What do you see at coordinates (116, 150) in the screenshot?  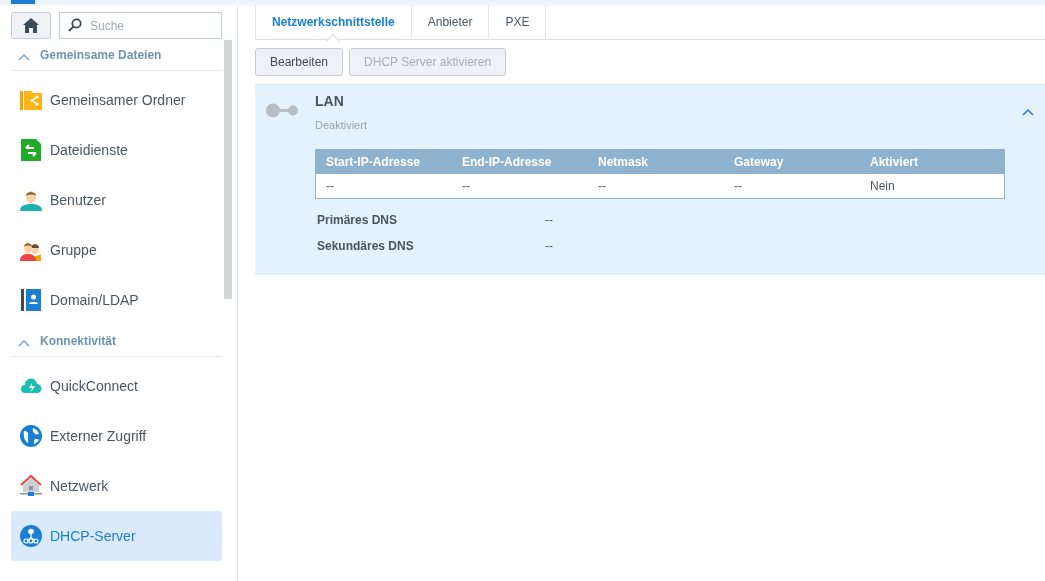 I see `sidebar-item: Dateidienste` at bounding box center [116, 150].